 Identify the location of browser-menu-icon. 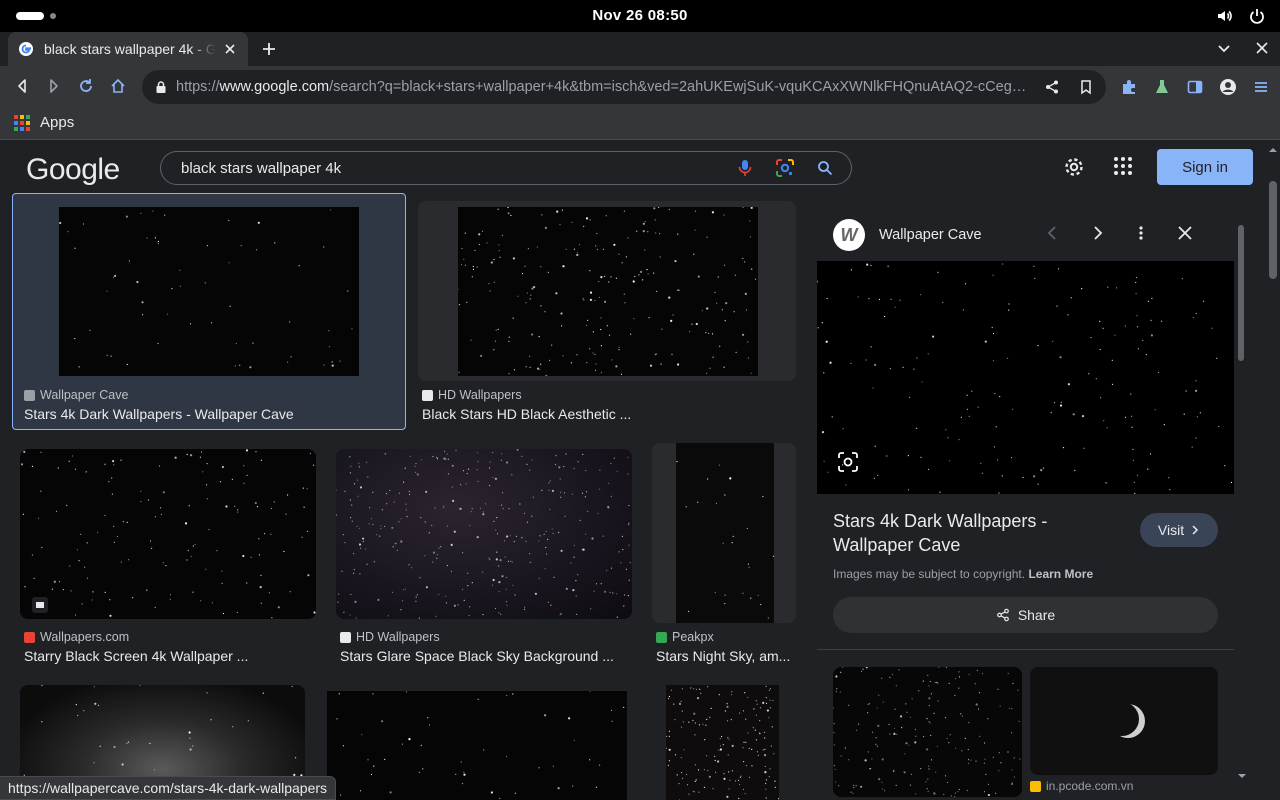
(1261, 87).